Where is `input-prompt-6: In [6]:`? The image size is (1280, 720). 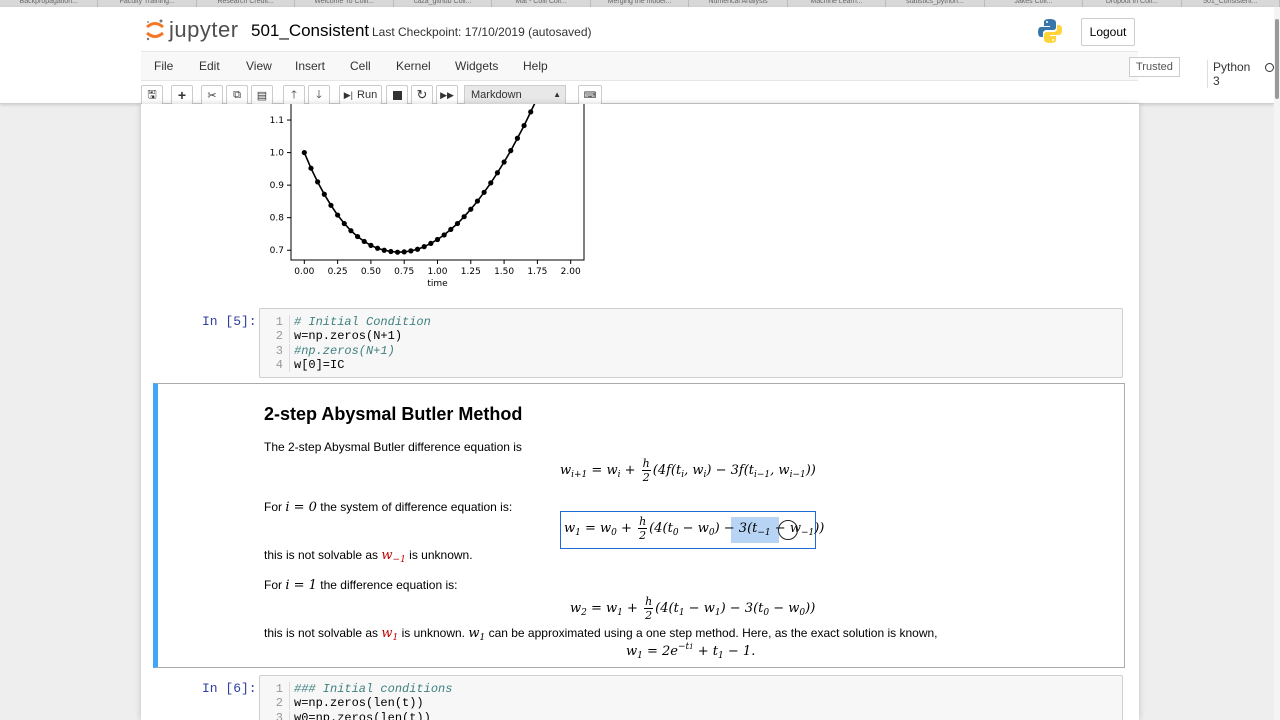
input-prompt-6: In [6]: is located at coordinates (229, 688).